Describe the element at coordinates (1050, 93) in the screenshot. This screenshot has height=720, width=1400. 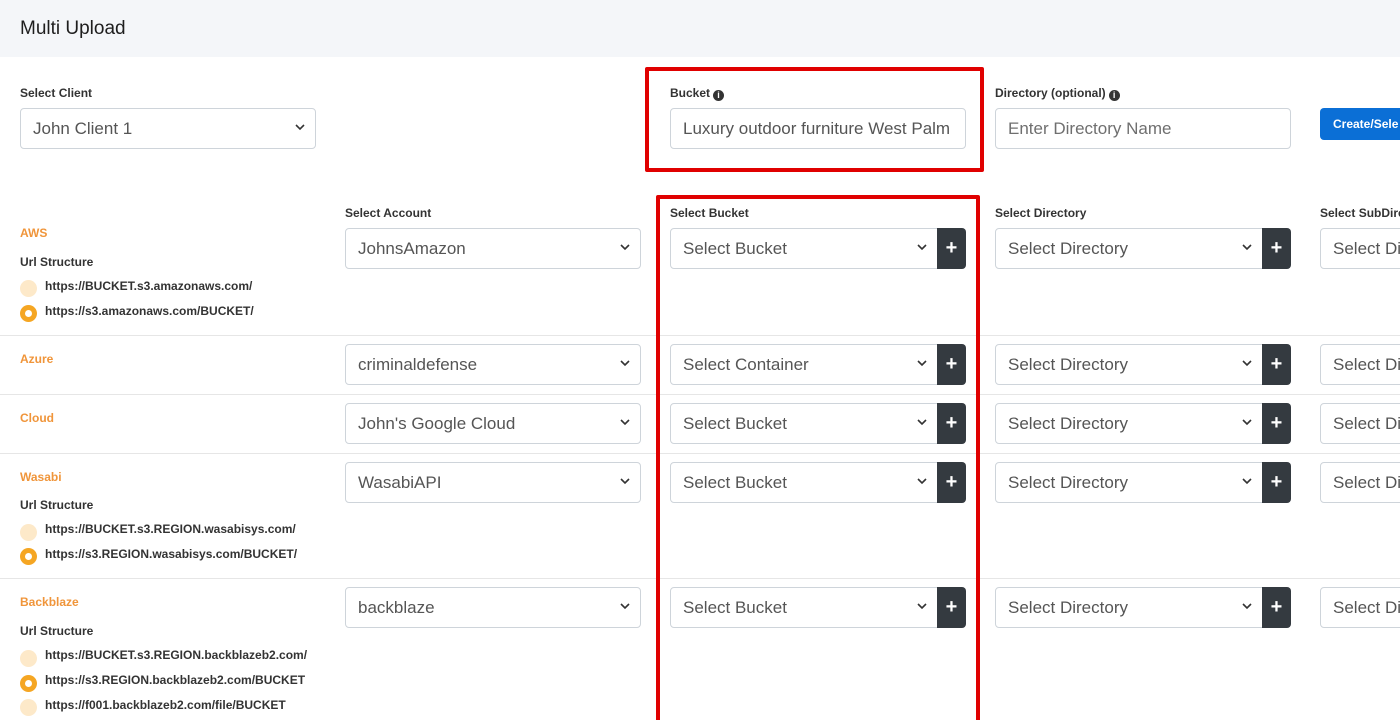
I see `directory-label-text: Directory (optional)` at that location.